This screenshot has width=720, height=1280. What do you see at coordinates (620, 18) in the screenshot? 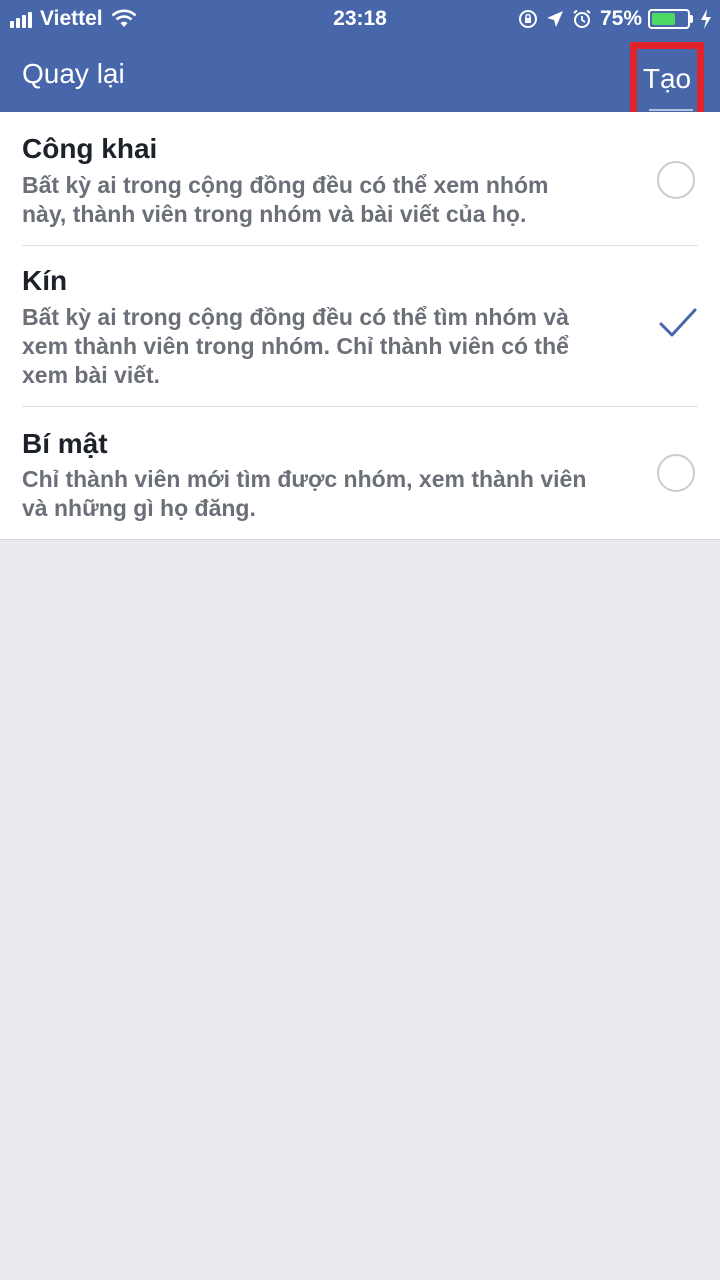
I see `battery-percent: 75%` at bounding box center [620, 18].